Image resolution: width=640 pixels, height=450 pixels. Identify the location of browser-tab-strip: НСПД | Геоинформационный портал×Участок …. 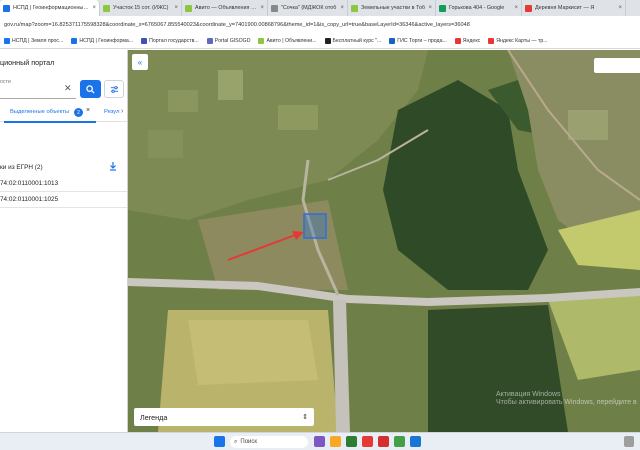
(320, 8).